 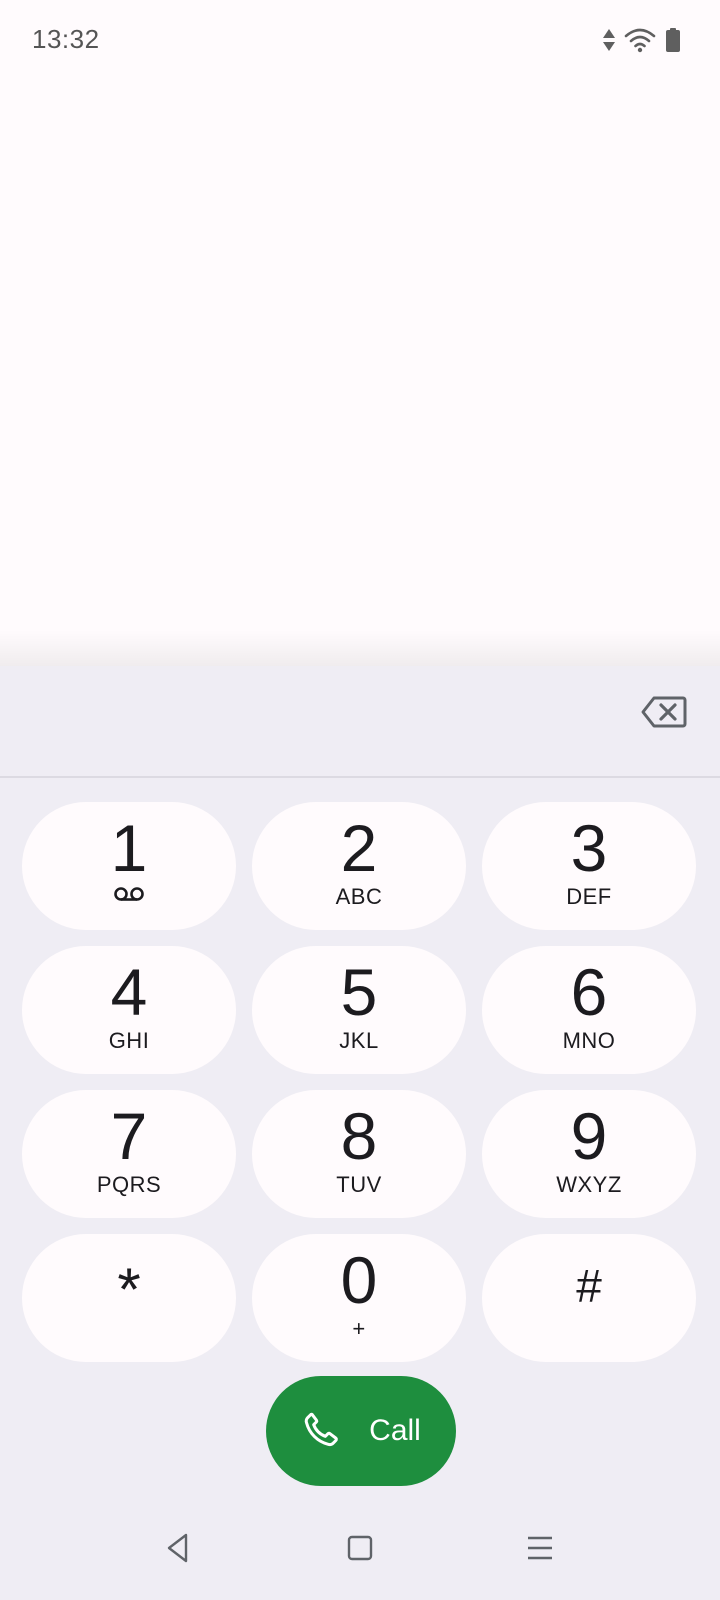 What do you see at coordinates (589, 896) in the screenshot?
I see `key-letters: DEF` at bounding box center [589, 896].